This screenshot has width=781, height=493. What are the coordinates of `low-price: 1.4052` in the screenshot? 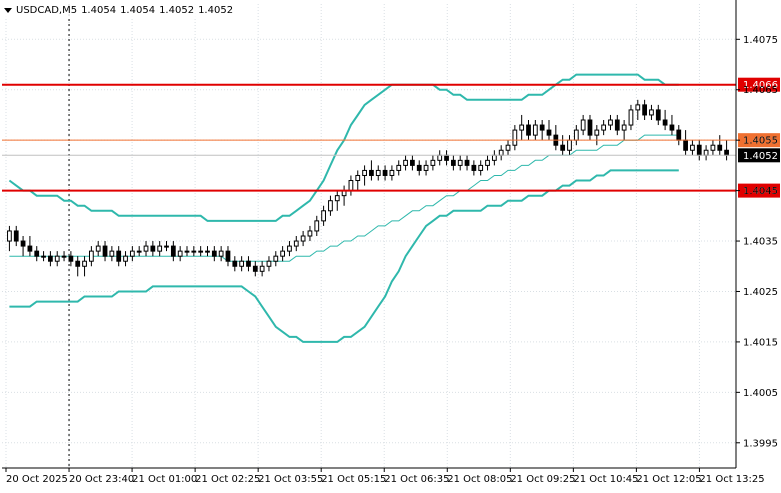 It's located at (177, 10).